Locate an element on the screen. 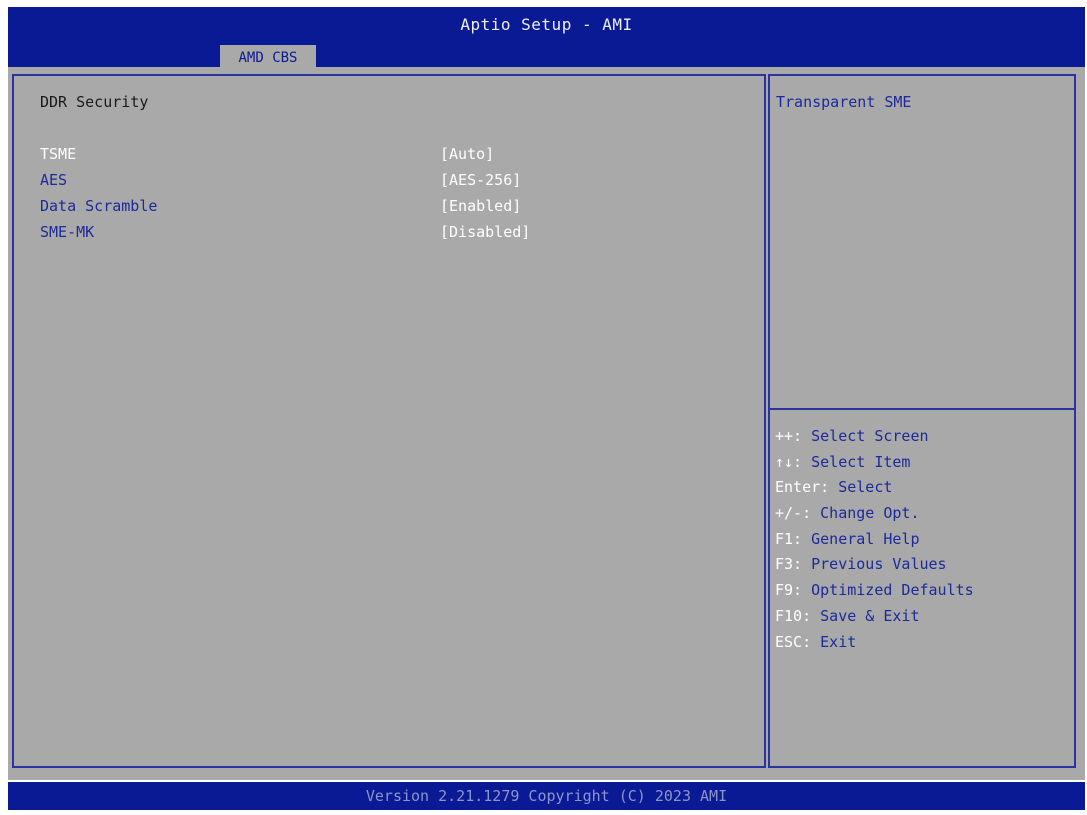  key-name: ↑↓: is located at coordinates (789, 461).